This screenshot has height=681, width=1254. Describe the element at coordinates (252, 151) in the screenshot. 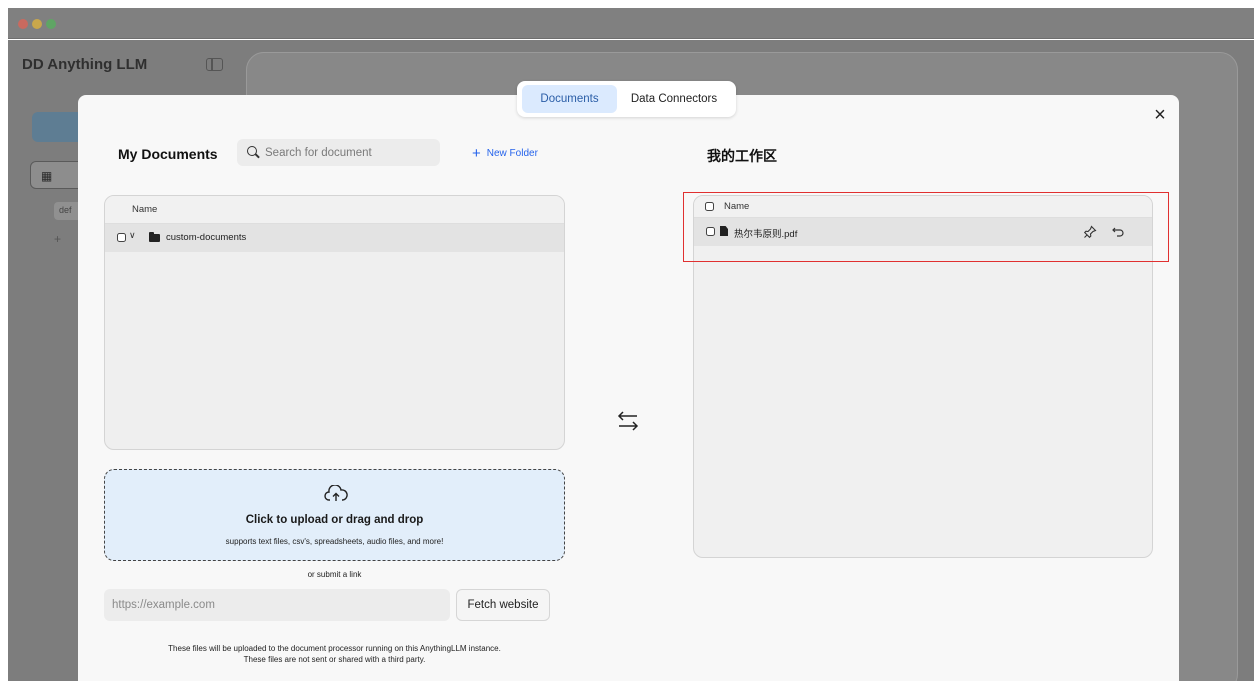

I see `search-icon` at that location.